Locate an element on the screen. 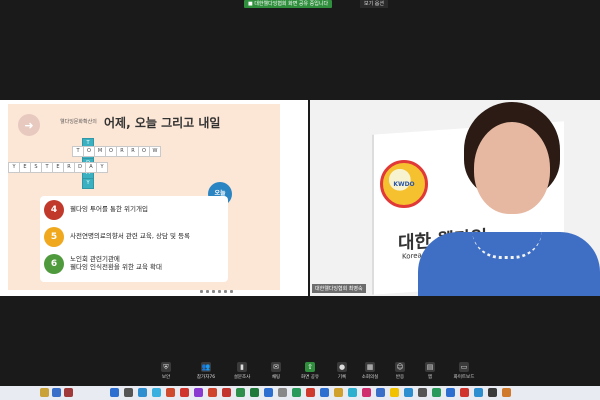 This screenshot has height=400, width=600. shield-icon: ⛨ is located at coordinates (166, 367).